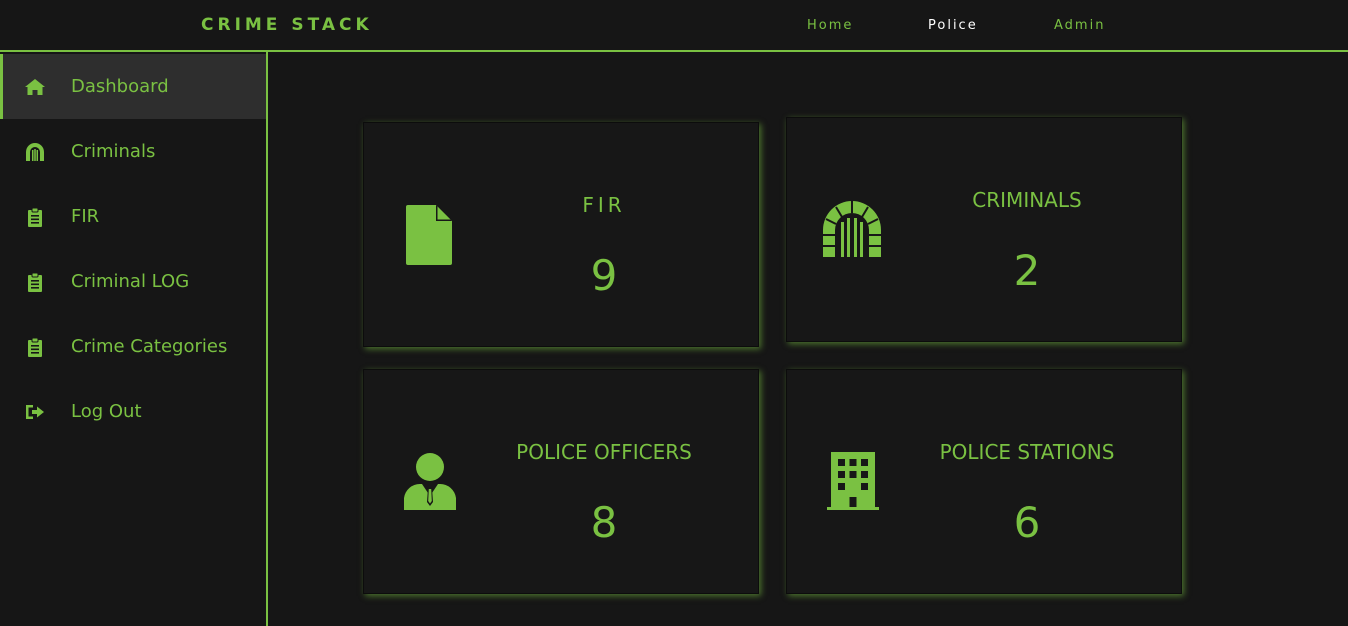 The image size is (1348, 626). What do you see at coordinates (1079, 25) in the screenshot?
I see `nav-admin-link: Admin` at bounding box center [1079, 25].